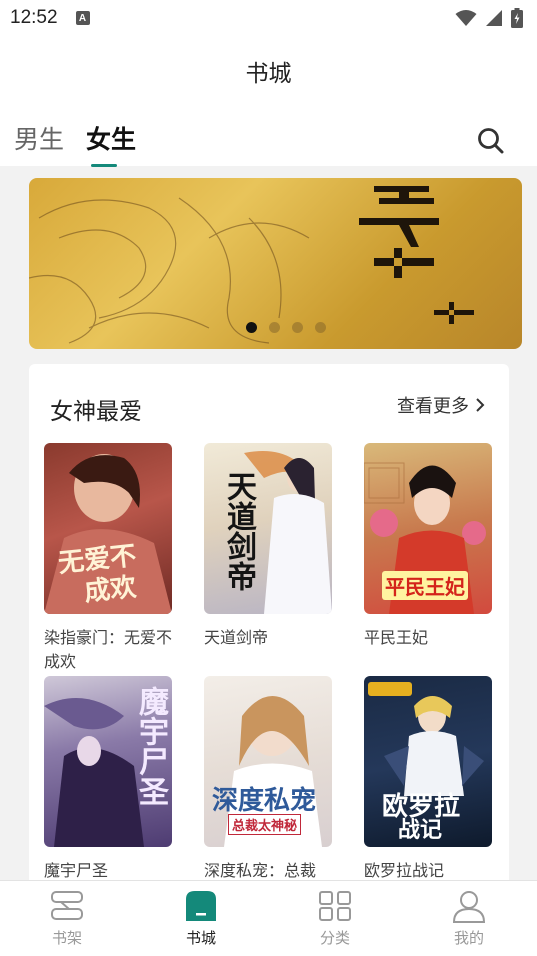  Describe the element at coordinates (433, 406) in the screenshot. I see `view-more-label: 查看更多` at that location.